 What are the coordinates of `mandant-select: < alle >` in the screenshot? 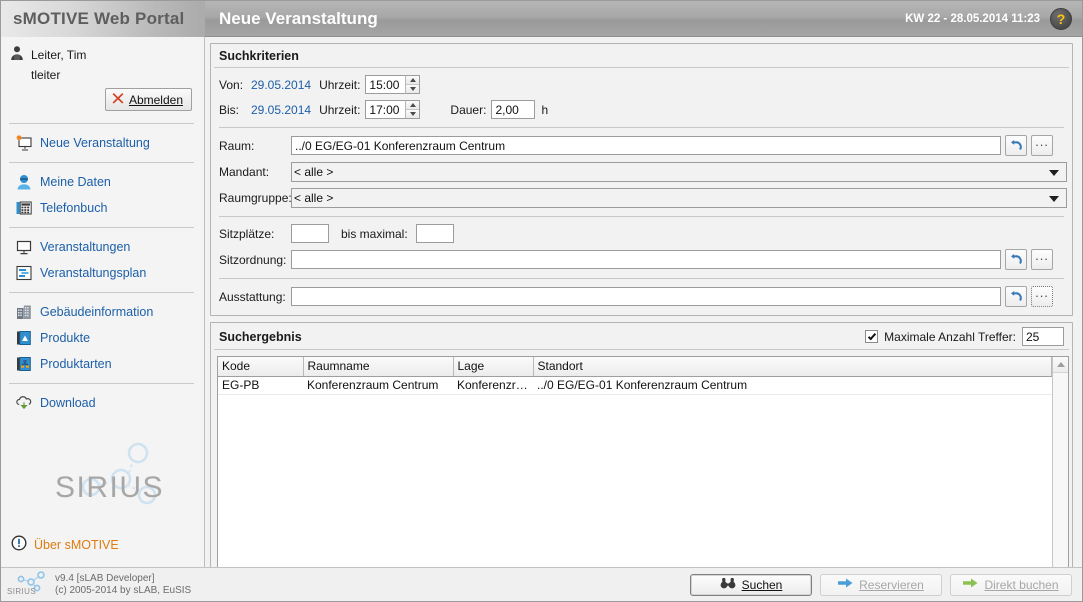 It's located at (679, 172).